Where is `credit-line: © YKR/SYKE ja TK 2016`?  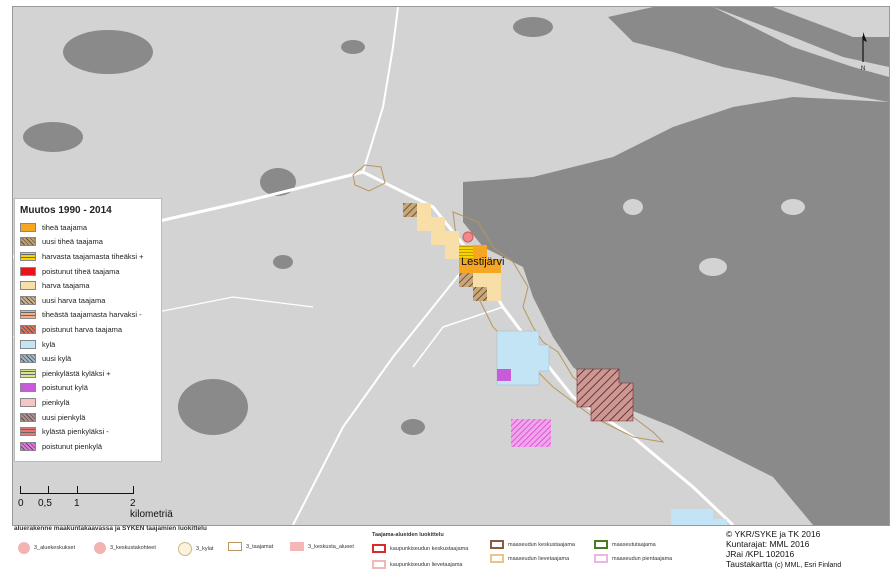
credit-line: © YKR/SYKE ja TK 2016 is located at coordinates (773, 534).